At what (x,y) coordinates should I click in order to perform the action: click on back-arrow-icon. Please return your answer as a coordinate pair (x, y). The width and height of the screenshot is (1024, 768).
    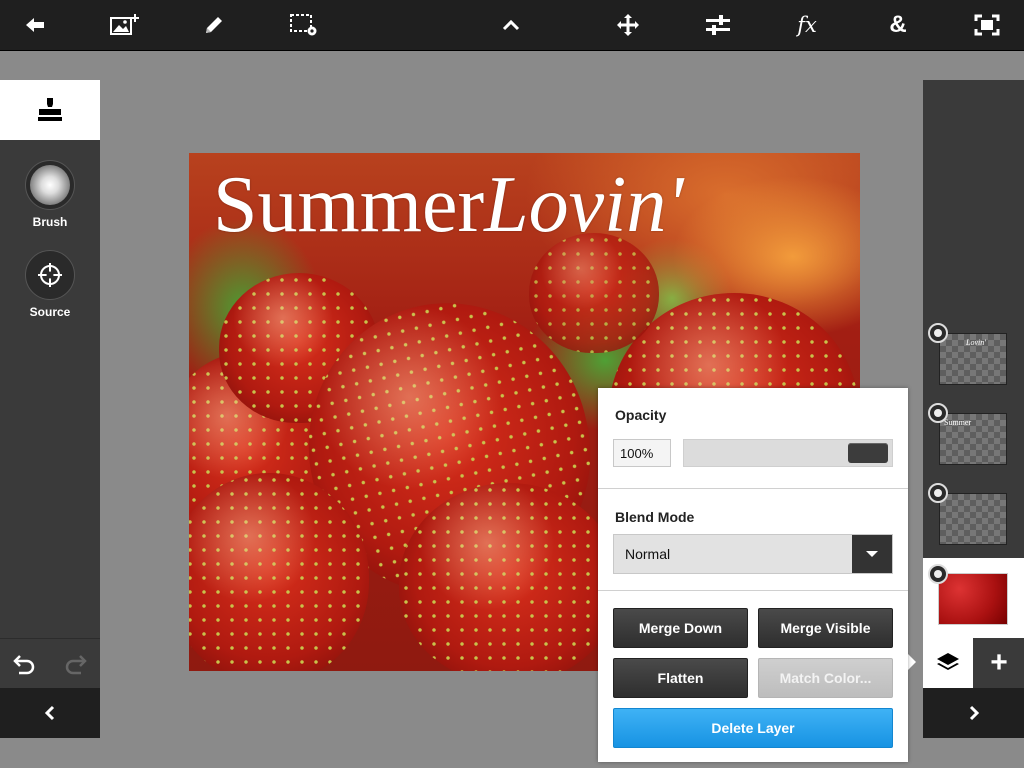
    Looking at the image, I should click on (35, 25).